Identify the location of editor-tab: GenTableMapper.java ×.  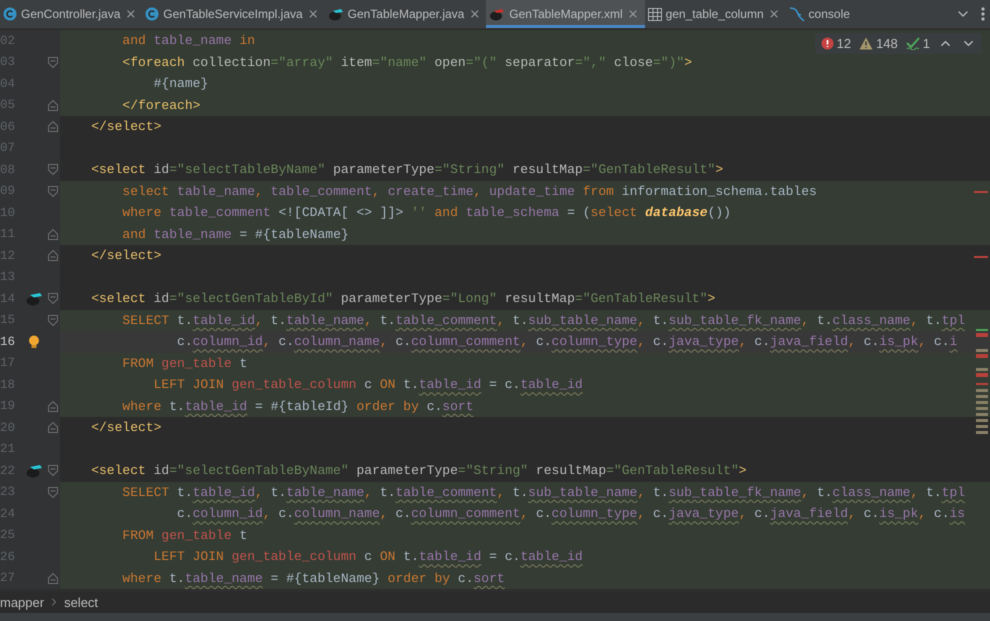
(405, 14).